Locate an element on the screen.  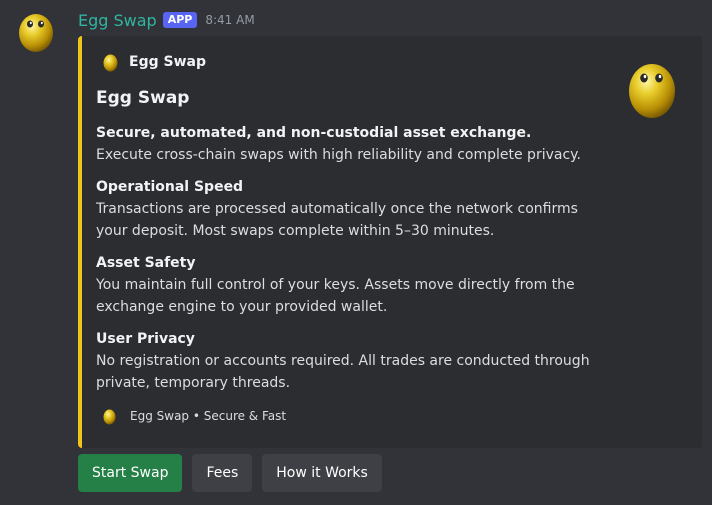
message-header: Egg Swap APP 8:41 AM is located at coordinates (166, 20).